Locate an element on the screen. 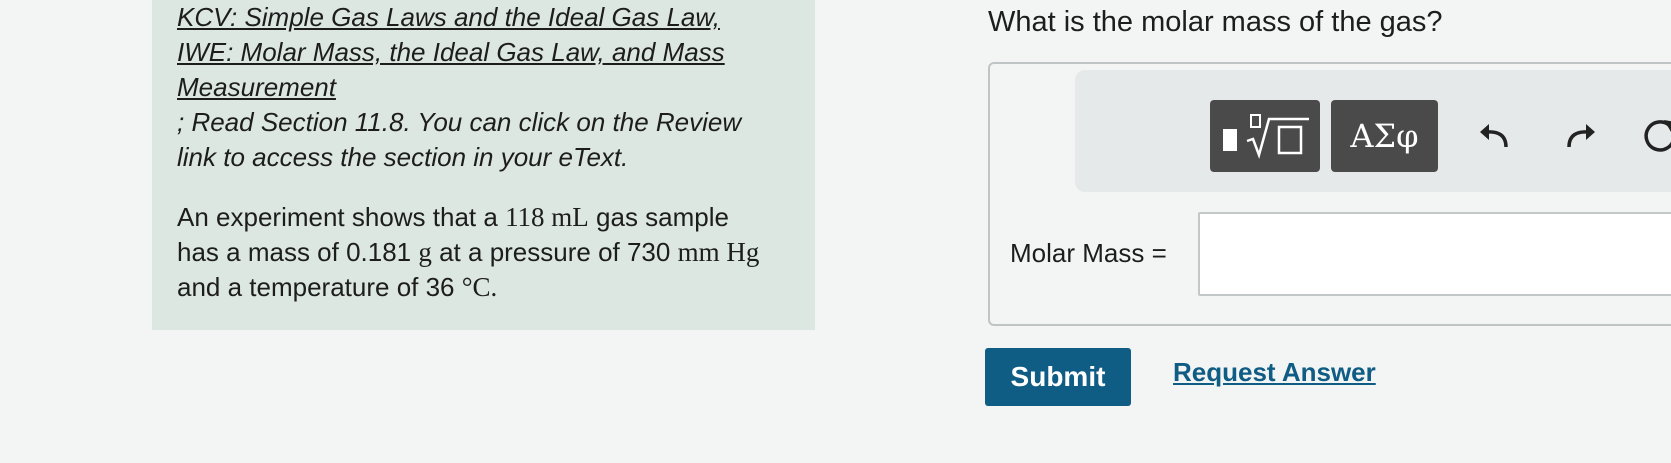  mass-unit: g is located at coordinates (425, 252).